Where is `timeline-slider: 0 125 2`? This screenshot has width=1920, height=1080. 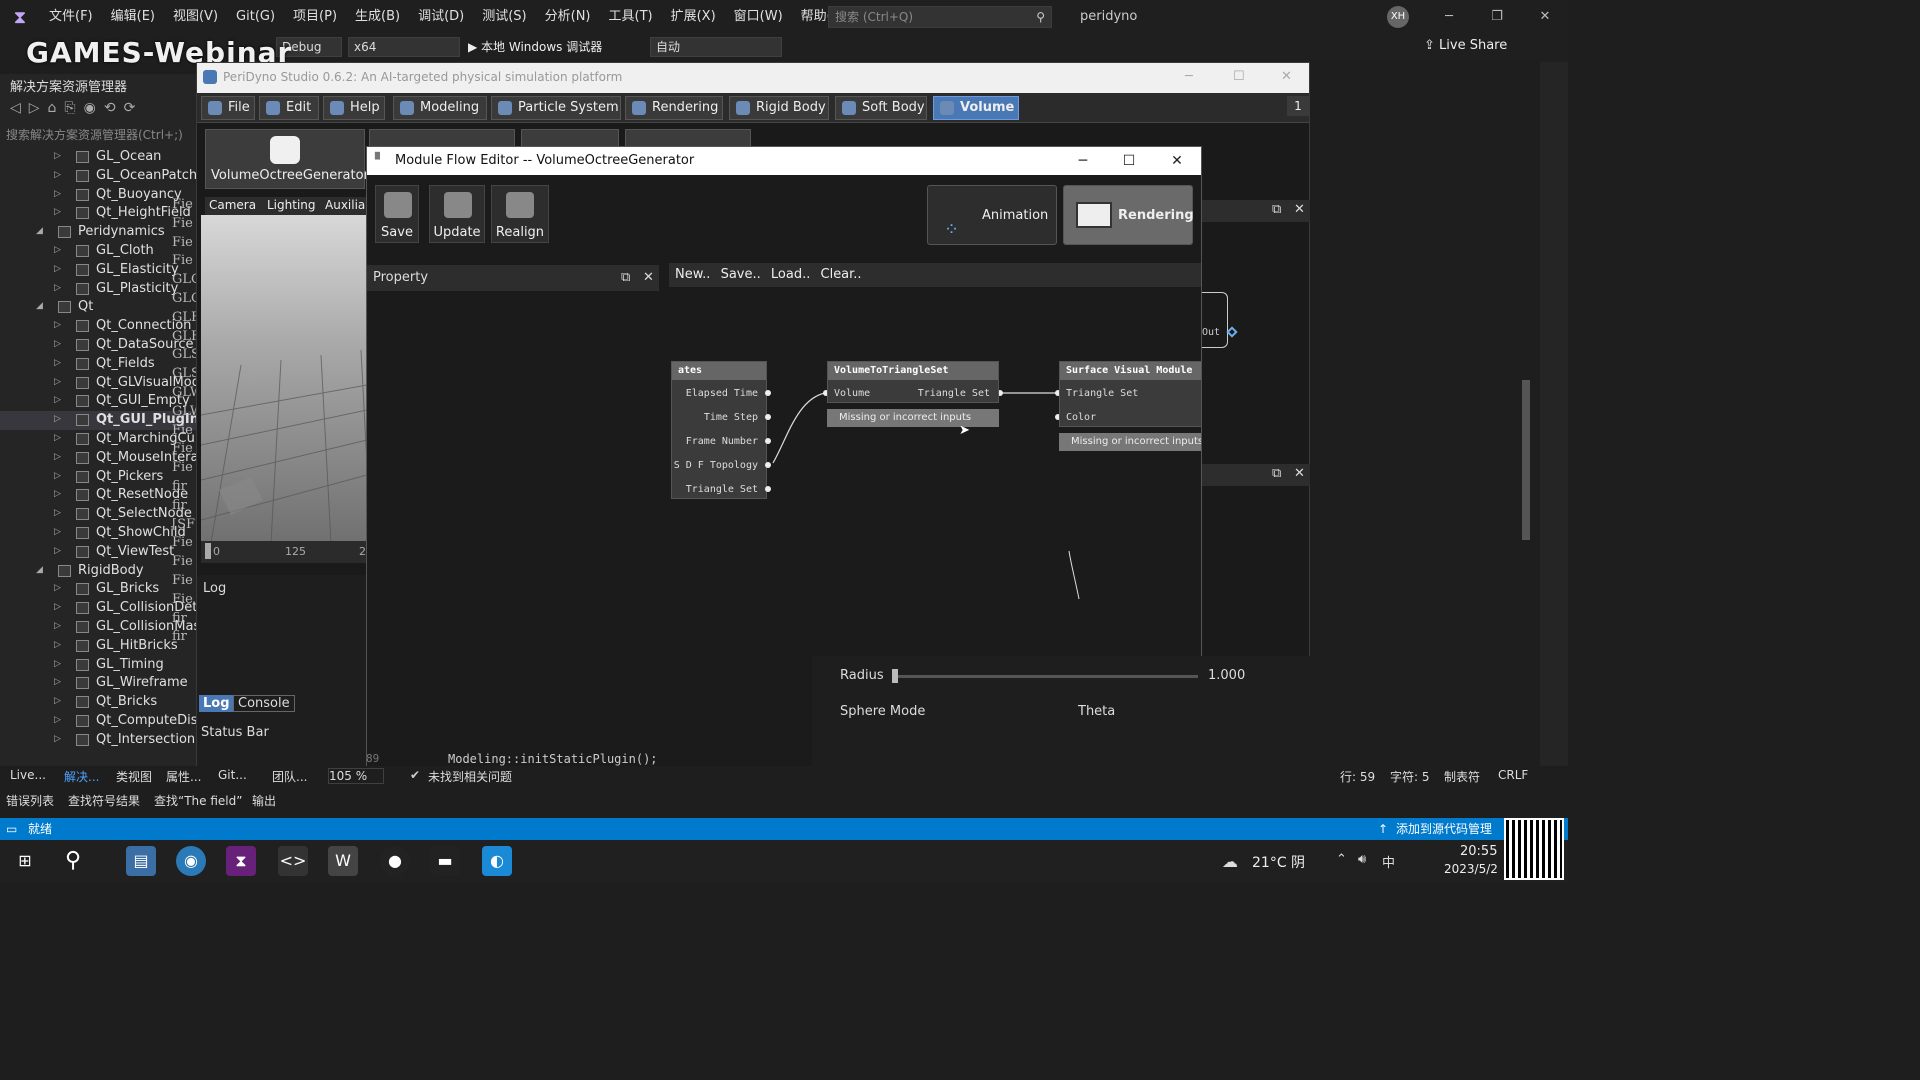
timeline-slider: 0 125 2 is located at coordinates (284, 552).